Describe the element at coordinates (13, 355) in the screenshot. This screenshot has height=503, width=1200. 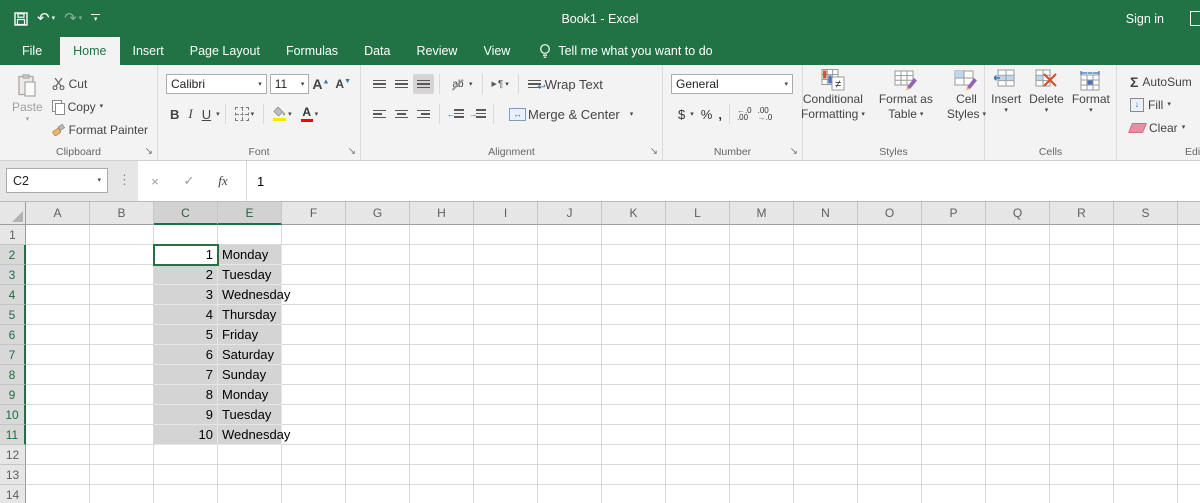
I see `row-header-7: 7` at that location.